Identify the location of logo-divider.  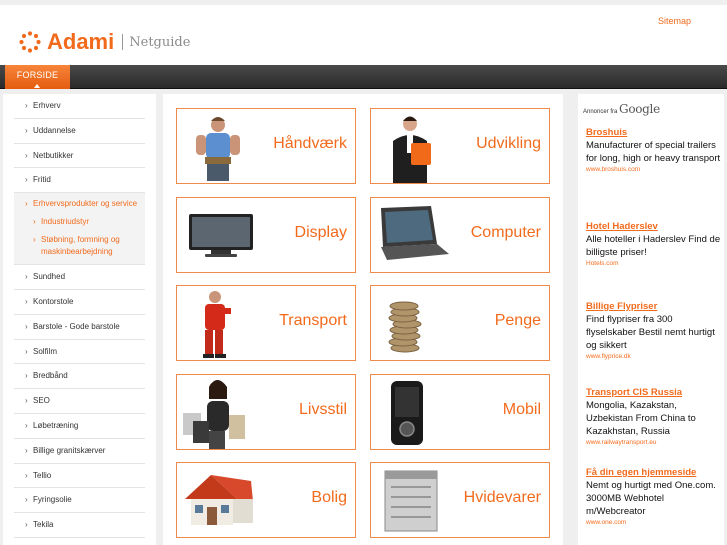
(123, 42).